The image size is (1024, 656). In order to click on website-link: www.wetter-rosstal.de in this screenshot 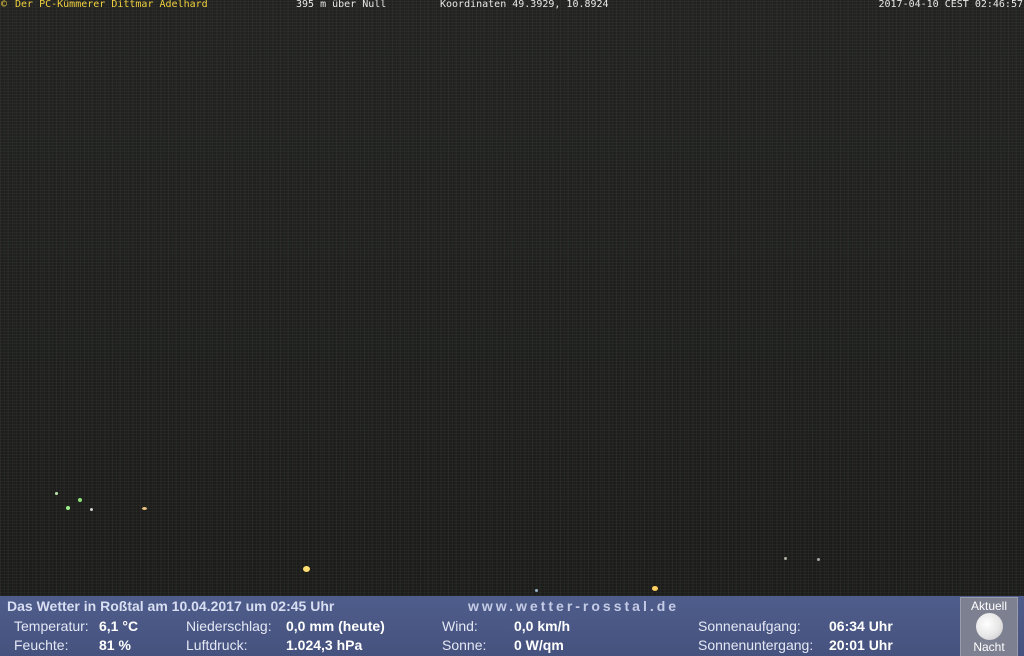, I will do `click(573, 606)`.